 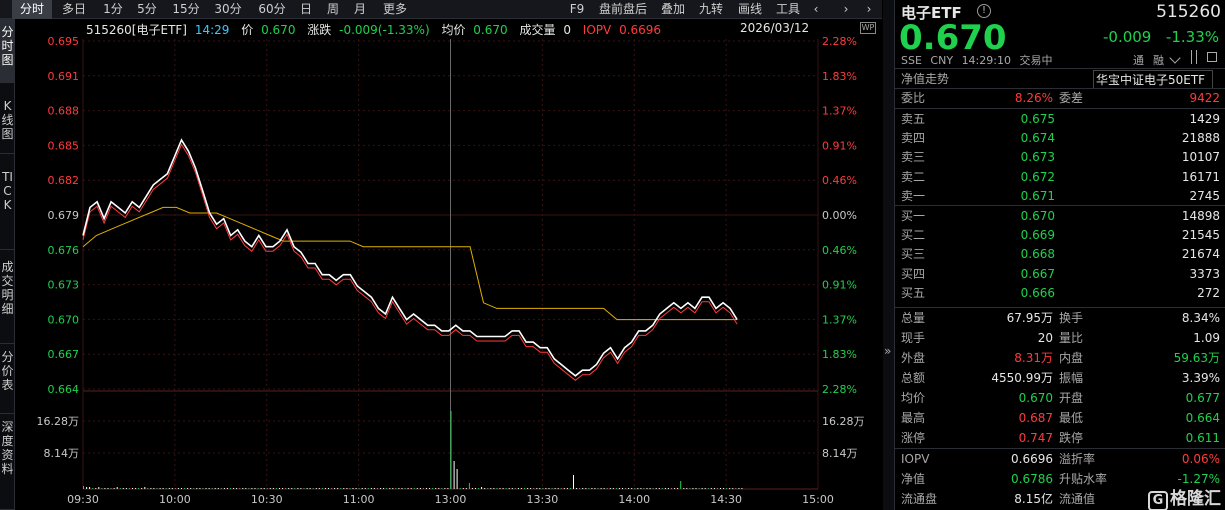 I want to click on tools-button: 工具, so click(x=788, y=9).